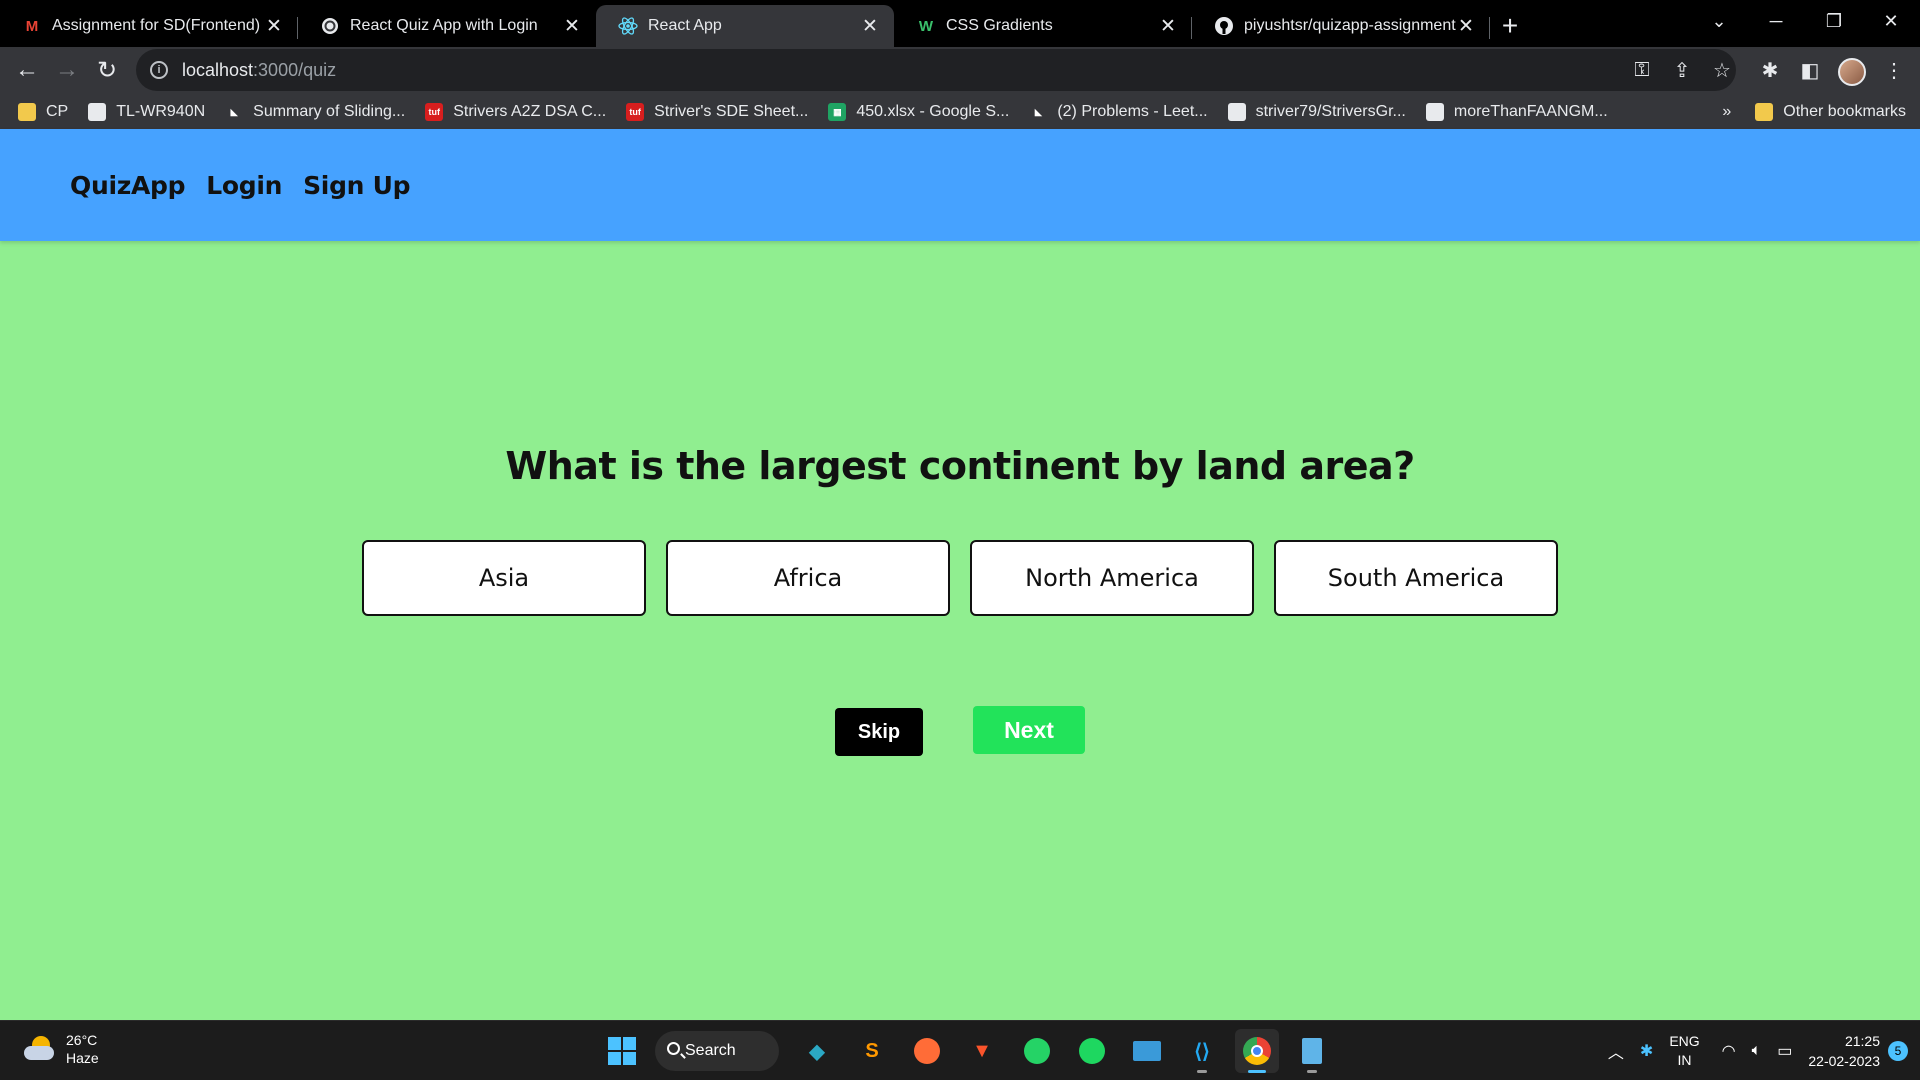  Describe the element at coordinates (39, 1049) in the screenshot. I see `weather-icon` at that location.